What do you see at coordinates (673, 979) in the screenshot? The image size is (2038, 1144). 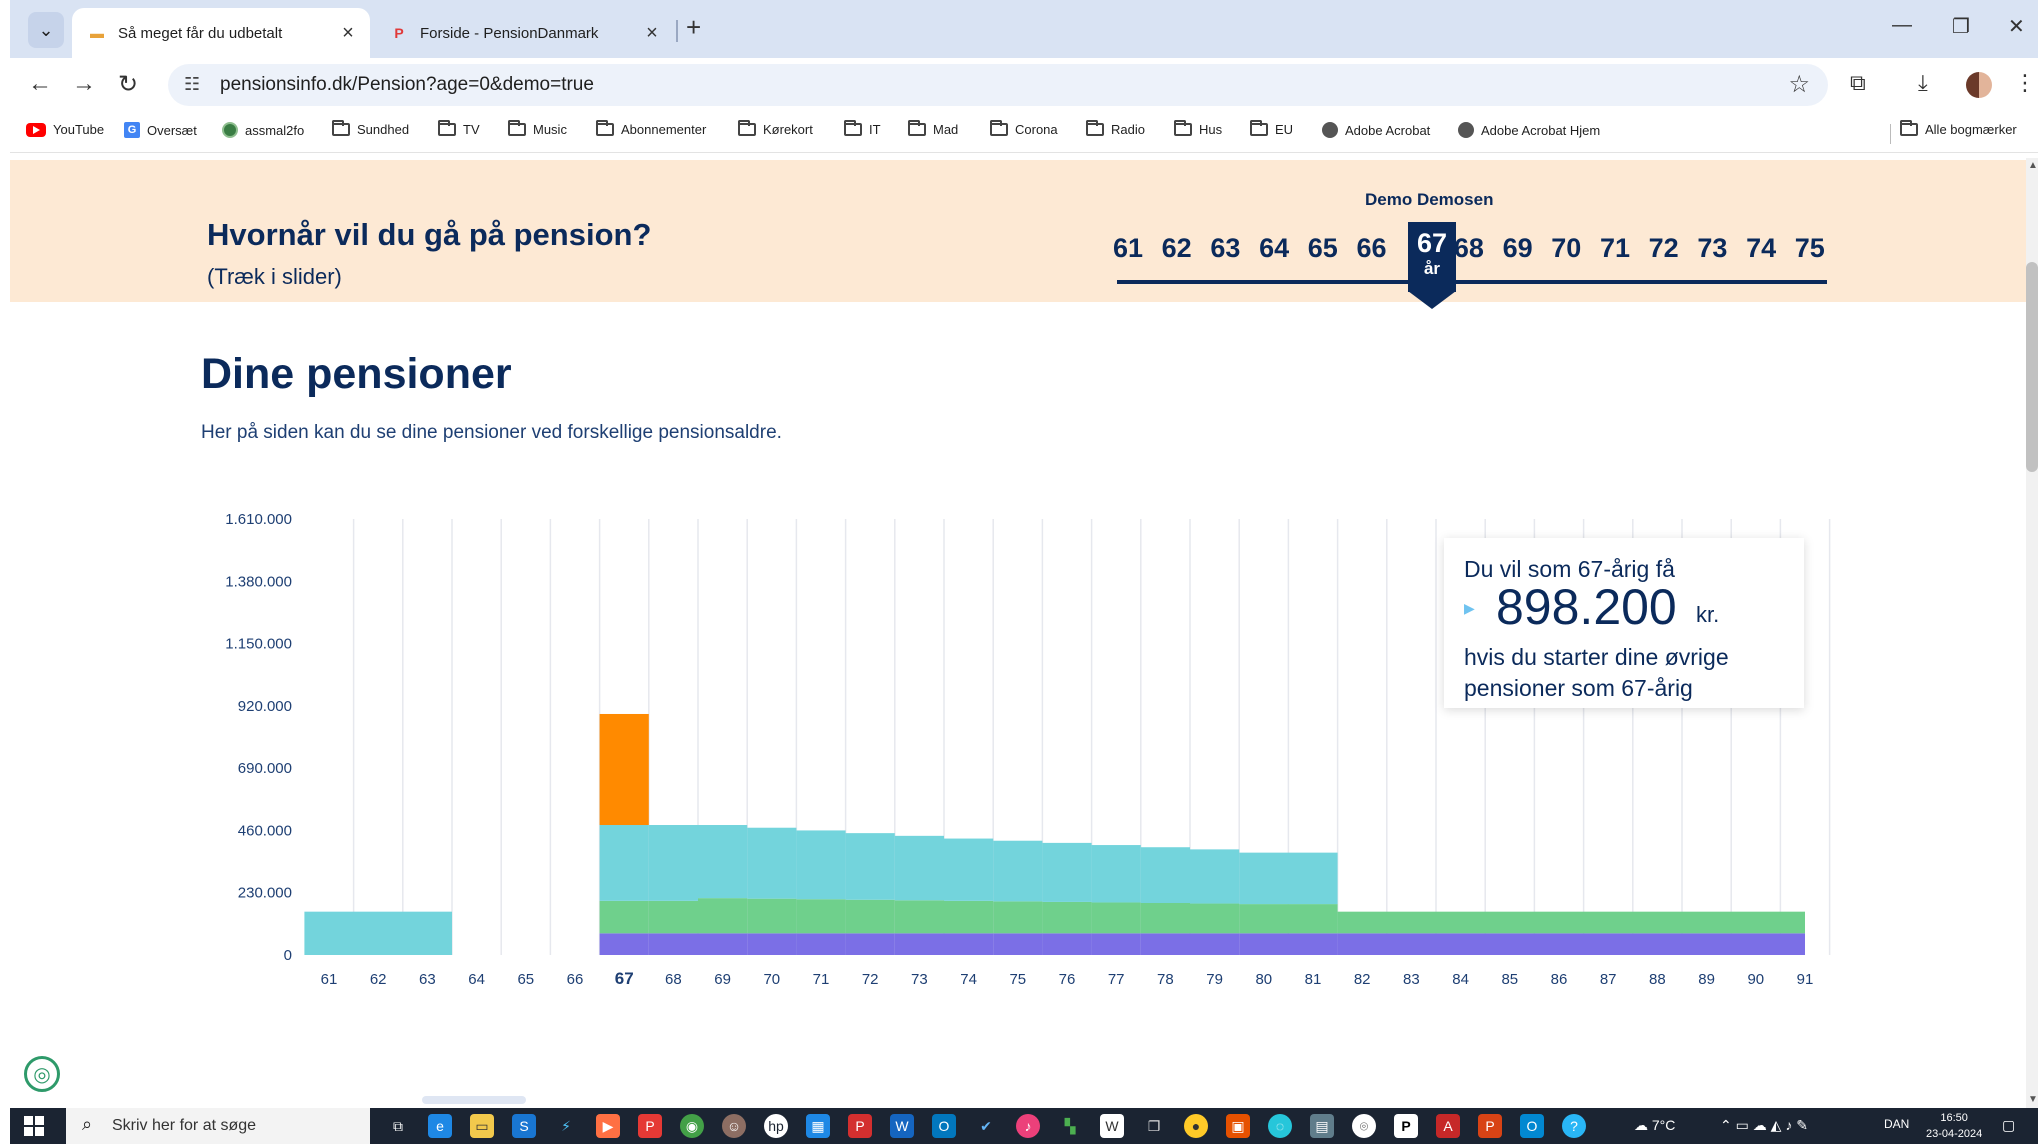 I see `x-tick-label: 68` at bounding box center [673, 979].